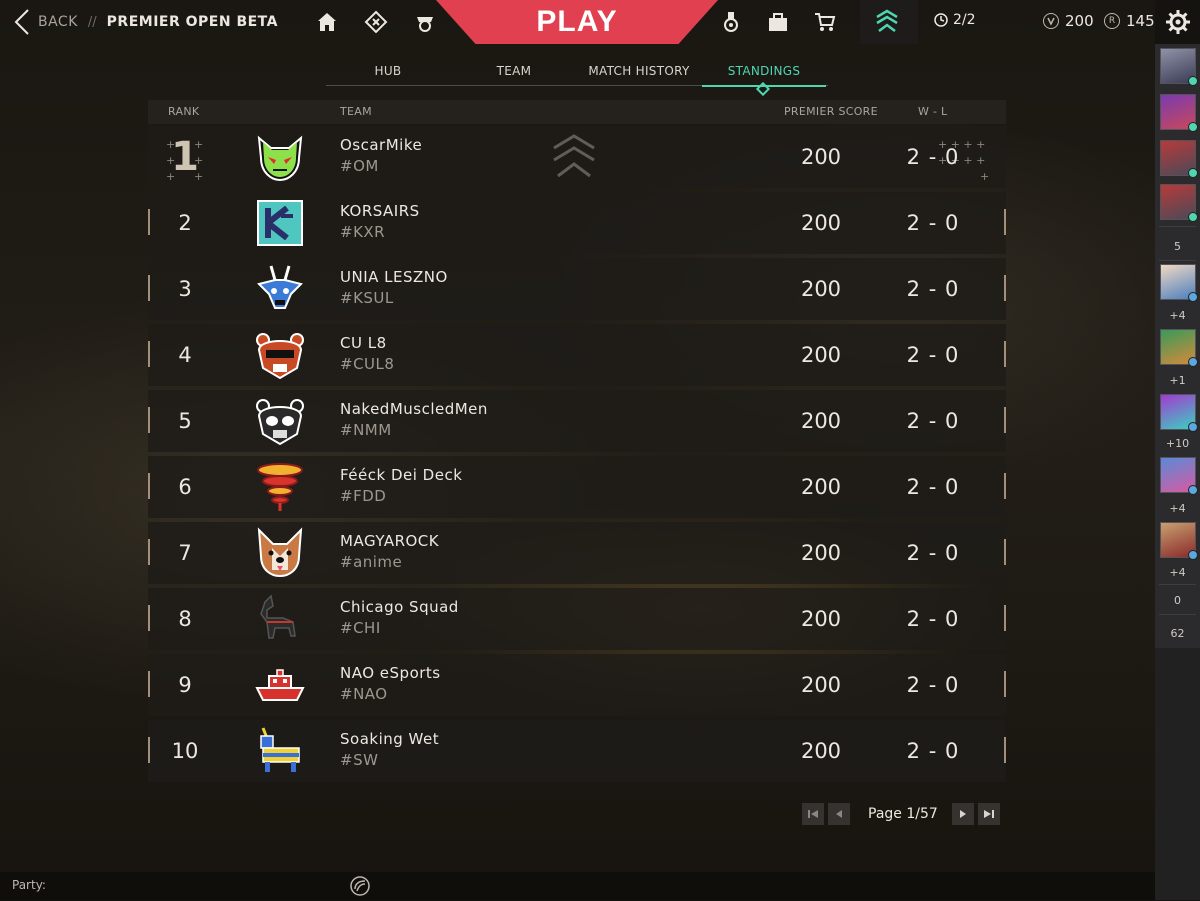 This screenshot has width=1200, height=901. Describe the element at coordinates (1177, 246) in the screenshot. I see `online-friends-count: 5` at that location.